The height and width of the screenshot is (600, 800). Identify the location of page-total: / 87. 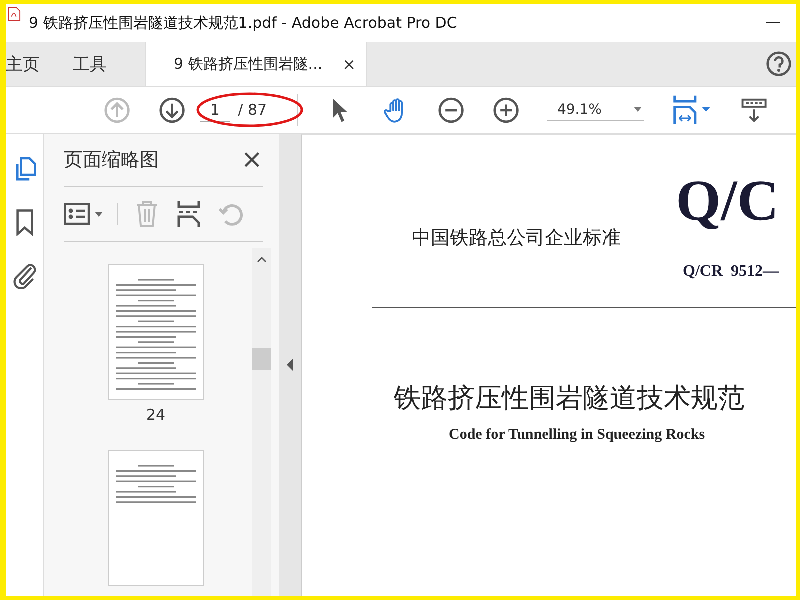
(253, 110).